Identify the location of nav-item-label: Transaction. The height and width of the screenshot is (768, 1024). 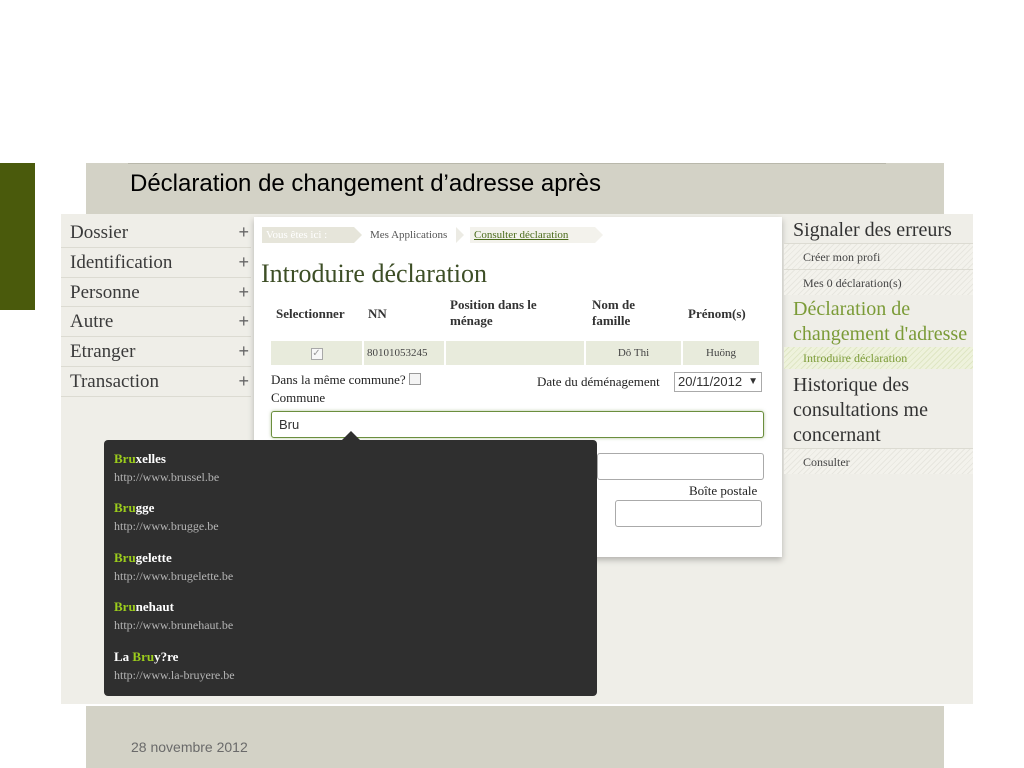
(115, 381).